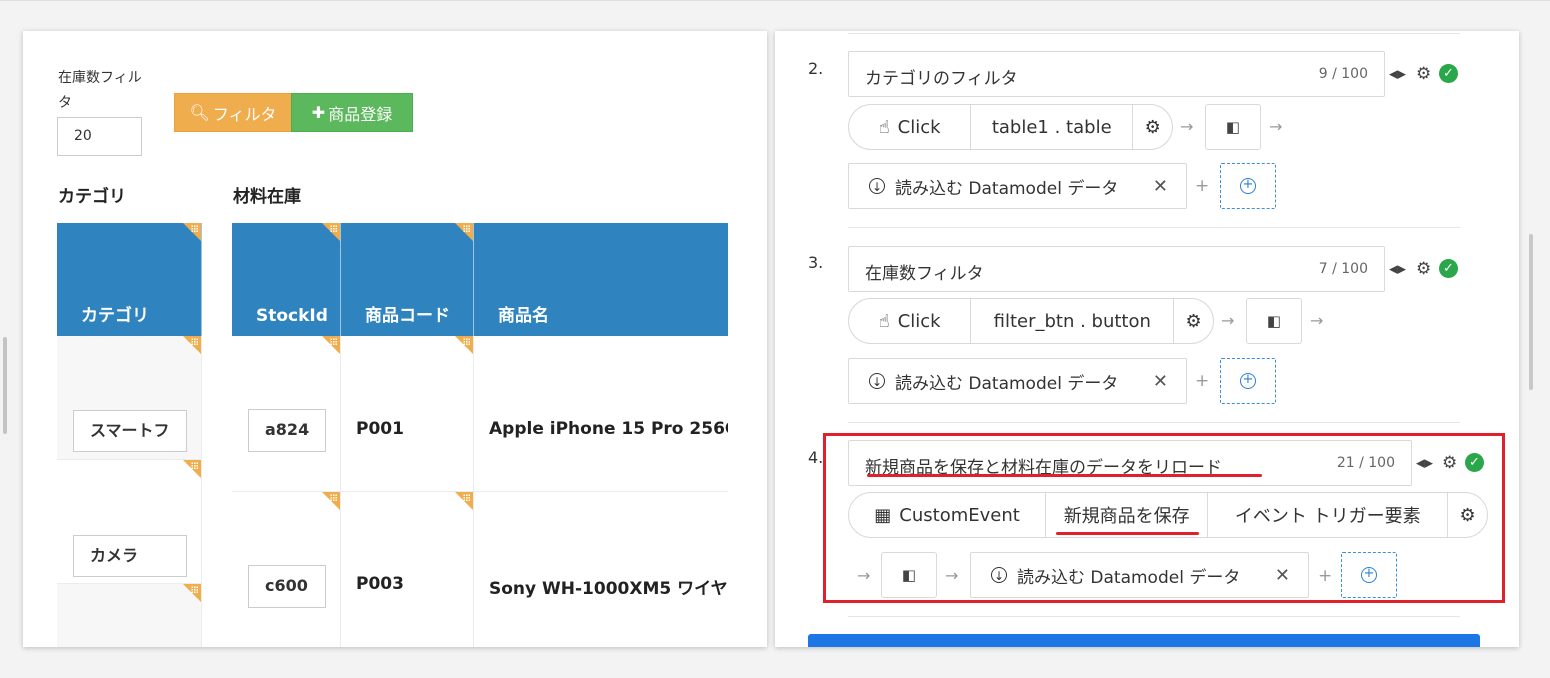  What do you see at coordinates (287, 430) in the screenshot?
I see `stockid-cell-input: a824` at bounding box center [287, 430].